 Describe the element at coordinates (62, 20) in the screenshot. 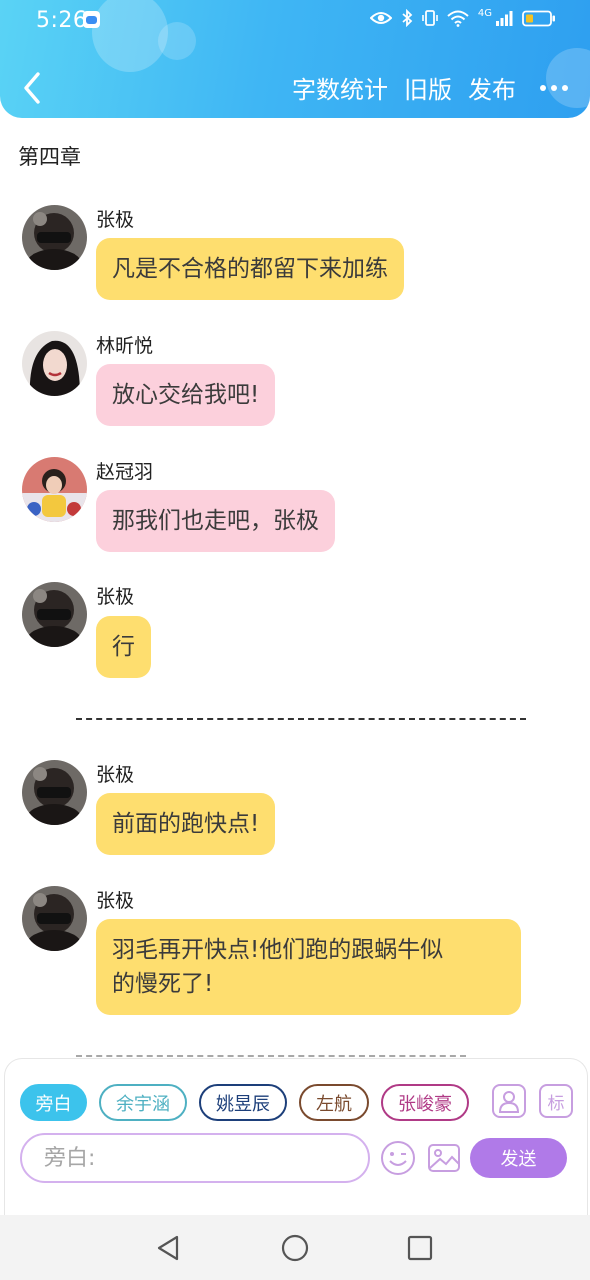

I see `status-time: 5:26` at that location.